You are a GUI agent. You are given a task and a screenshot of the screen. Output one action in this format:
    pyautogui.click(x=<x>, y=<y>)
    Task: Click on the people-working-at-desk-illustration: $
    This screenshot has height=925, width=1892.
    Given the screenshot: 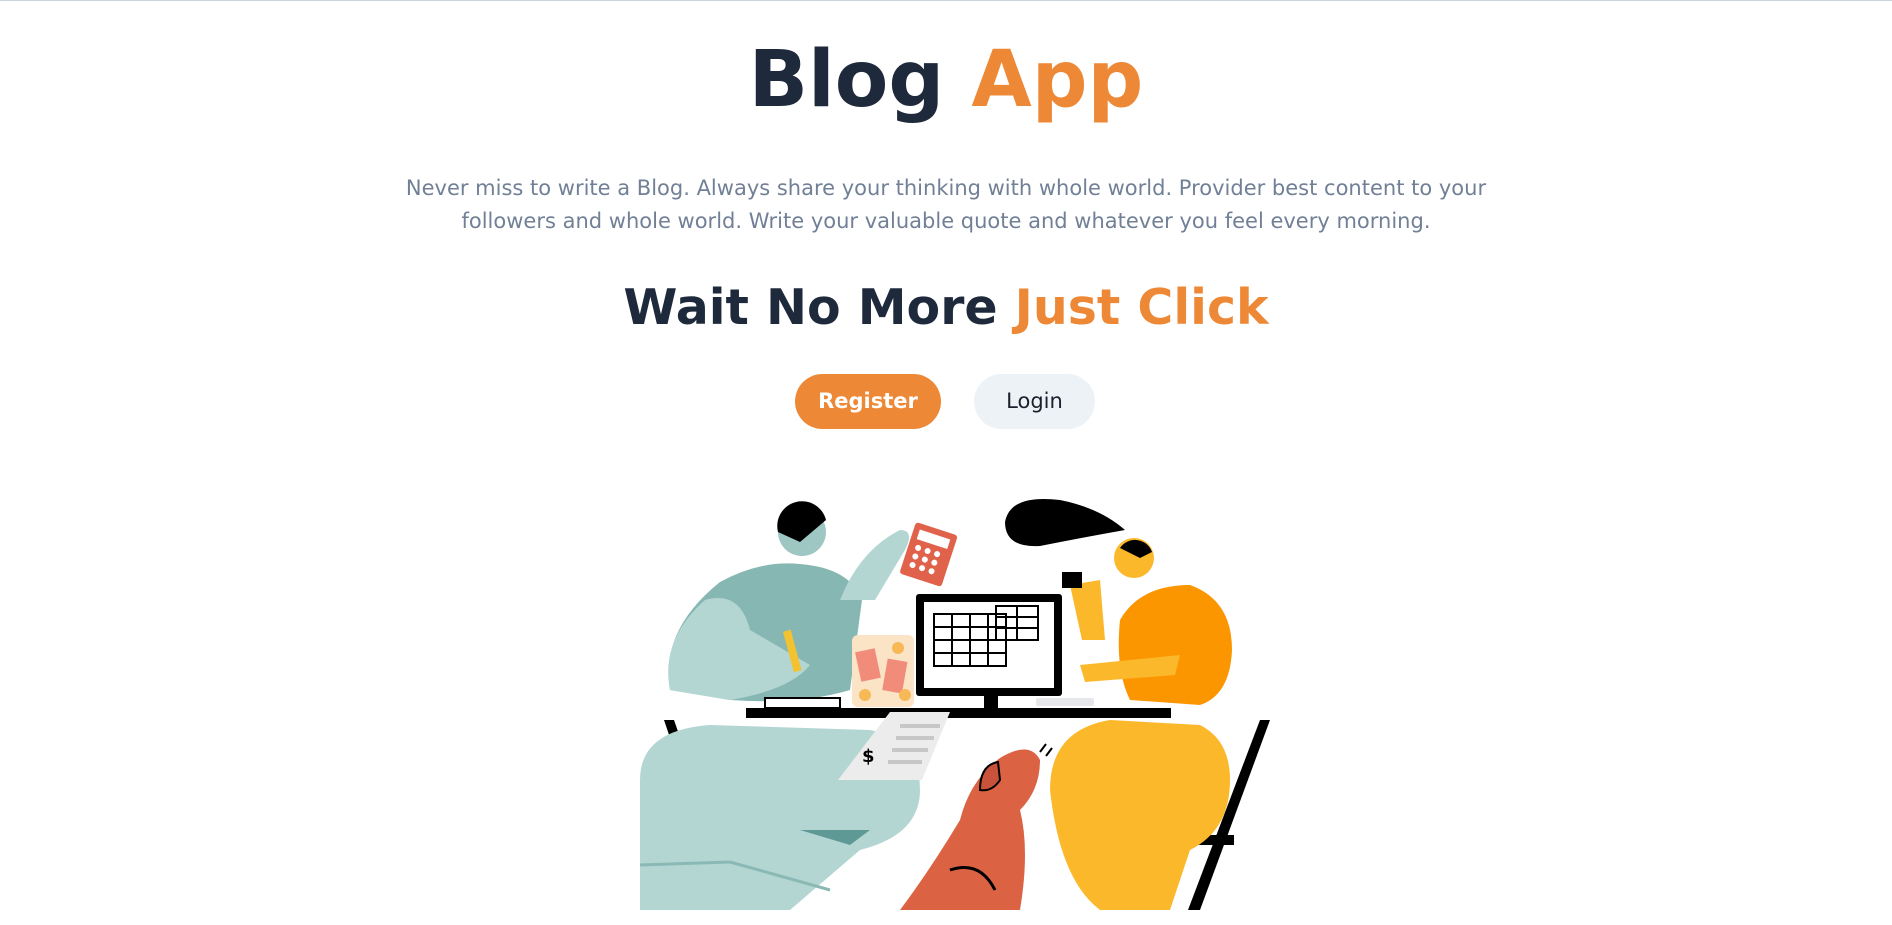 What is the action you would take?
    pyautogui.click(x=954, y=704)
    